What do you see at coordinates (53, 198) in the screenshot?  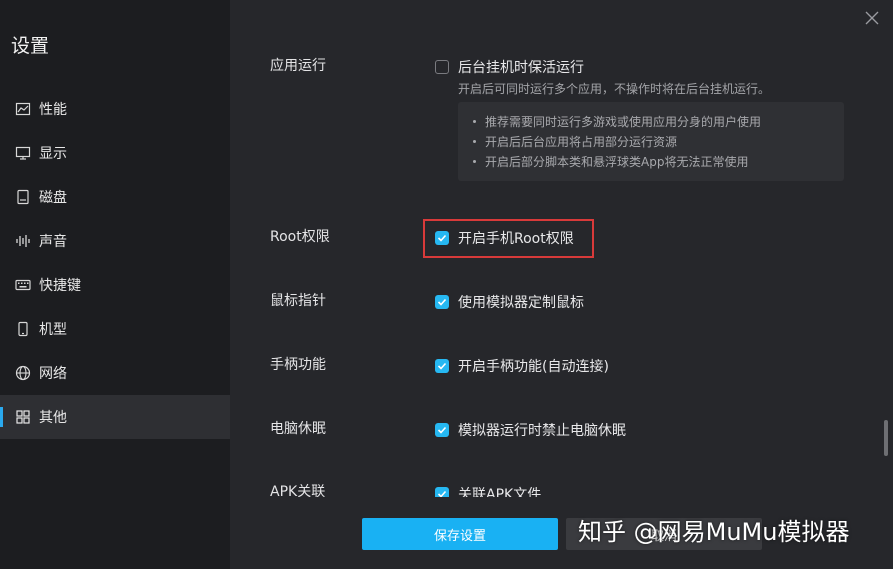 I see `sidebar-item-label: 磁盘` at bounding box center [53, 198].